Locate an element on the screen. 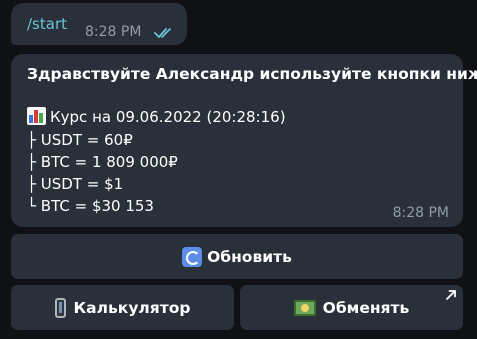 This screenshot has width=477, height=339. rate-line: ├ USDT = $1 is located at coordinates (75, 184).